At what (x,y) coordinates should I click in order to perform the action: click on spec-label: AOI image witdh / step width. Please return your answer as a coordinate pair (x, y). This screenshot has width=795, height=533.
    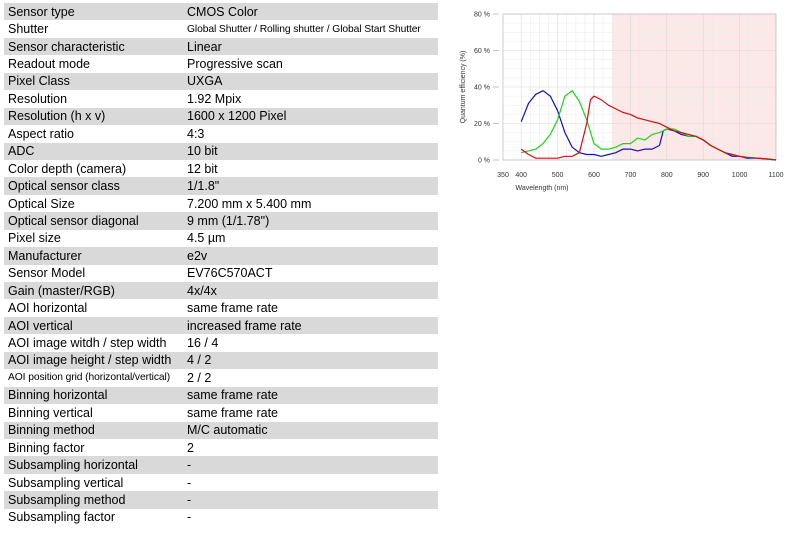
    Looking at the image, I should click on (93, 343).